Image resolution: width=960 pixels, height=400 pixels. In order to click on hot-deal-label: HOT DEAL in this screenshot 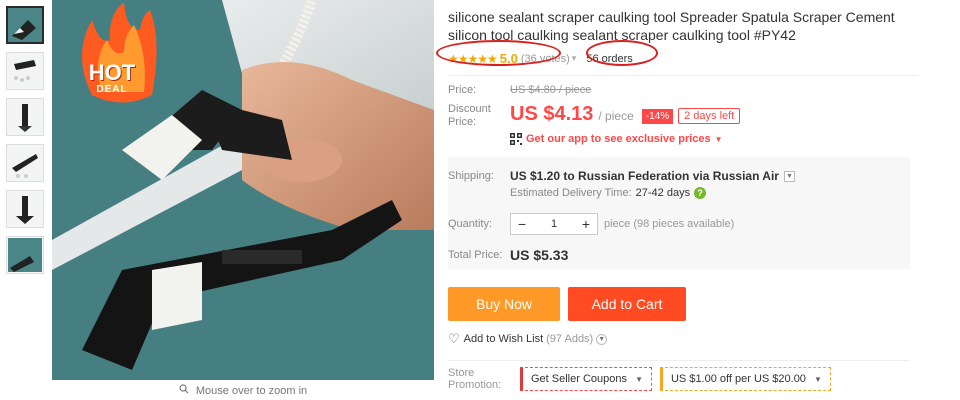, I will do `click(112, 79)`.